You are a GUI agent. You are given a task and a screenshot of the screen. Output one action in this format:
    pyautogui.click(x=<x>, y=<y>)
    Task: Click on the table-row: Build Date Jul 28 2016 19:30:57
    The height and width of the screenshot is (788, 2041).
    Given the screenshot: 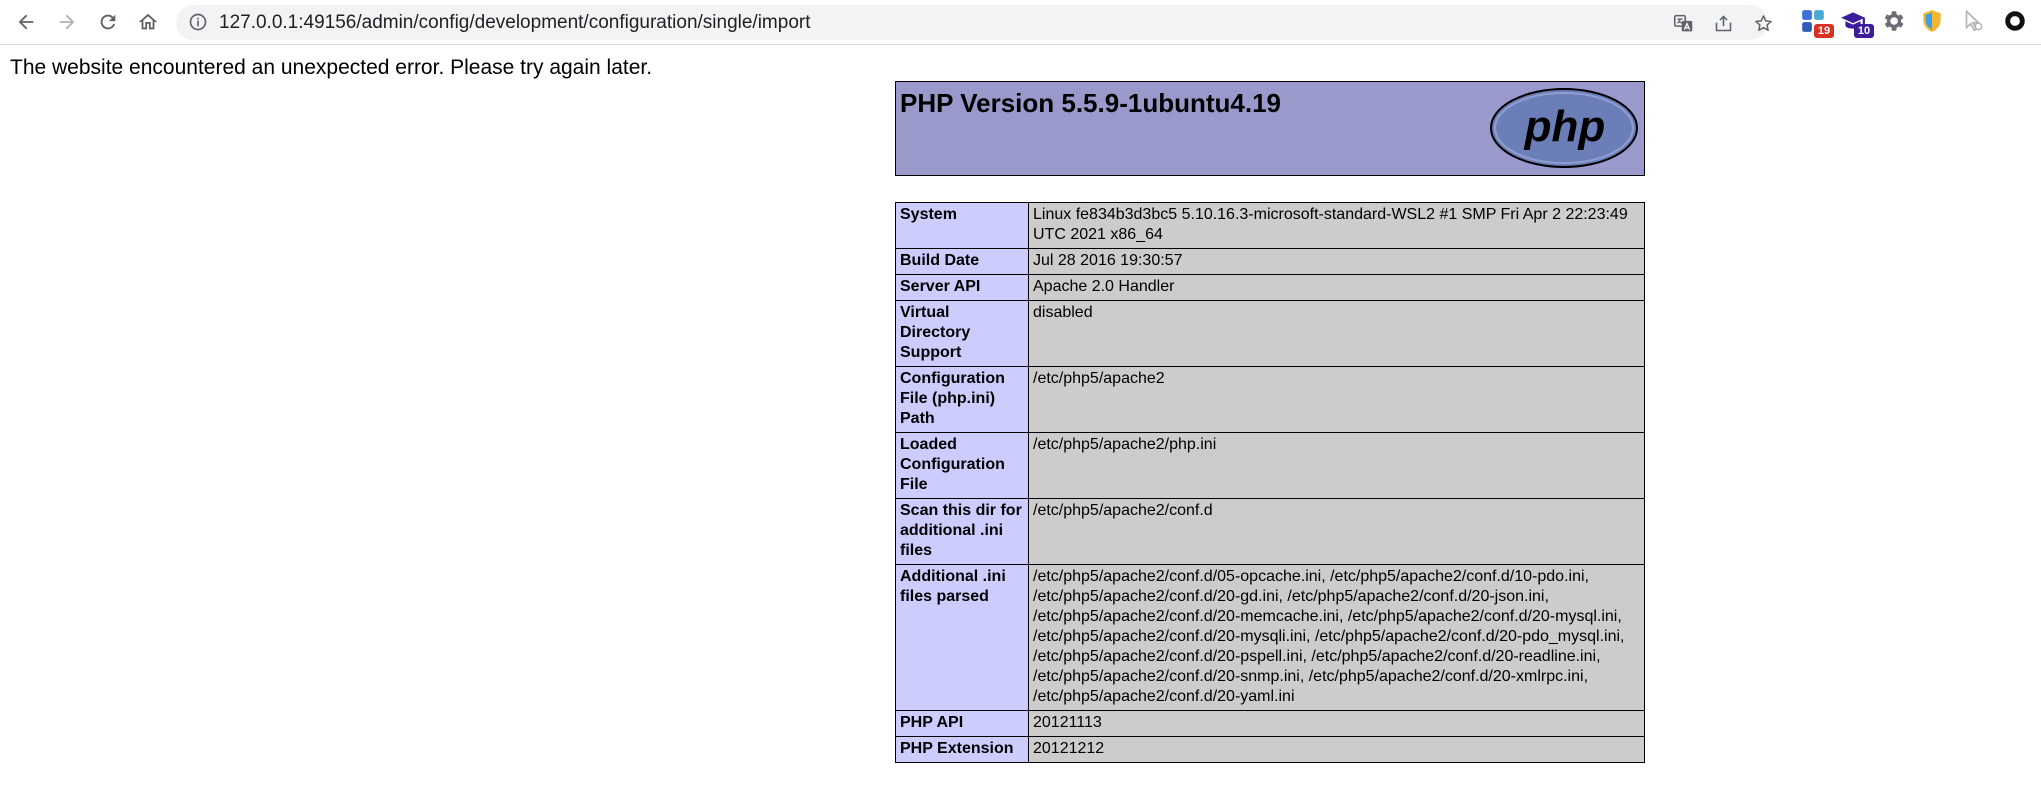 What is the action you would take?
    pyautogui.click(x=1270, y=261)
    